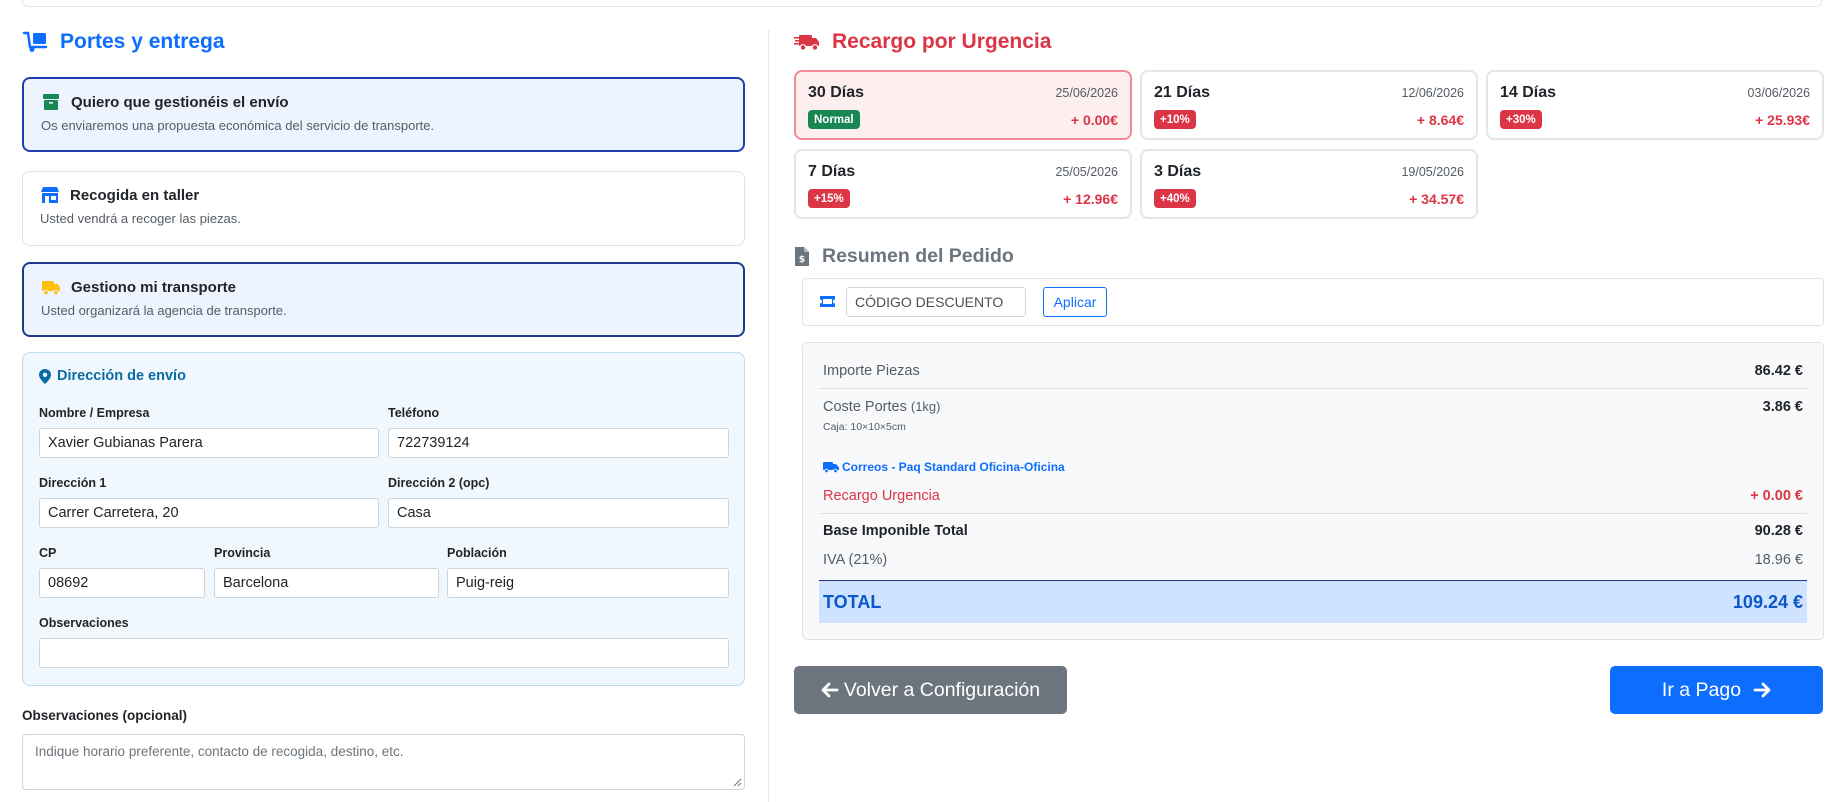 The height and width of the screenshot is (802, 1843). What do you see at coordinates (895, 531) in the screenshot?
I see `base-label: Base Imponible Total` at bounding box center [895, 531].